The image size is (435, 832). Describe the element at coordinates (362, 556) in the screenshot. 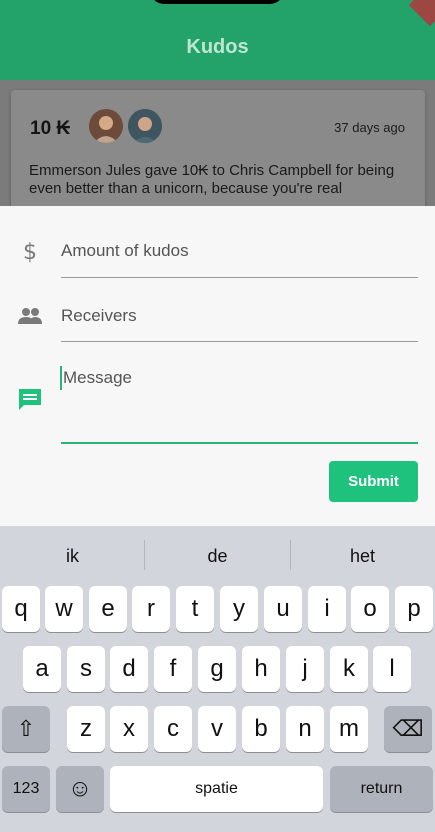

I see `suggestion-3: het` at that location.